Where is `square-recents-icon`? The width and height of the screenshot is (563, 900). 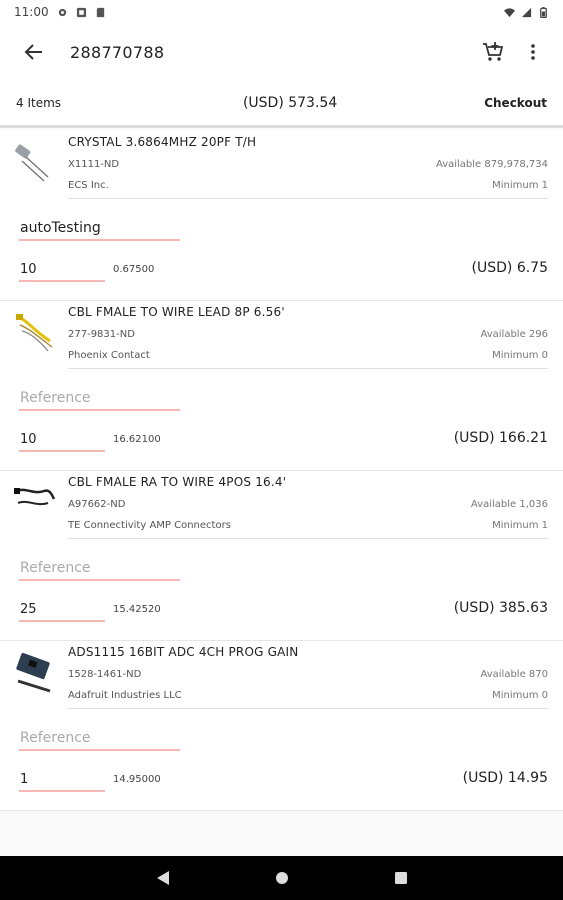 square-recents-icon is located at coordinates (400, 878).